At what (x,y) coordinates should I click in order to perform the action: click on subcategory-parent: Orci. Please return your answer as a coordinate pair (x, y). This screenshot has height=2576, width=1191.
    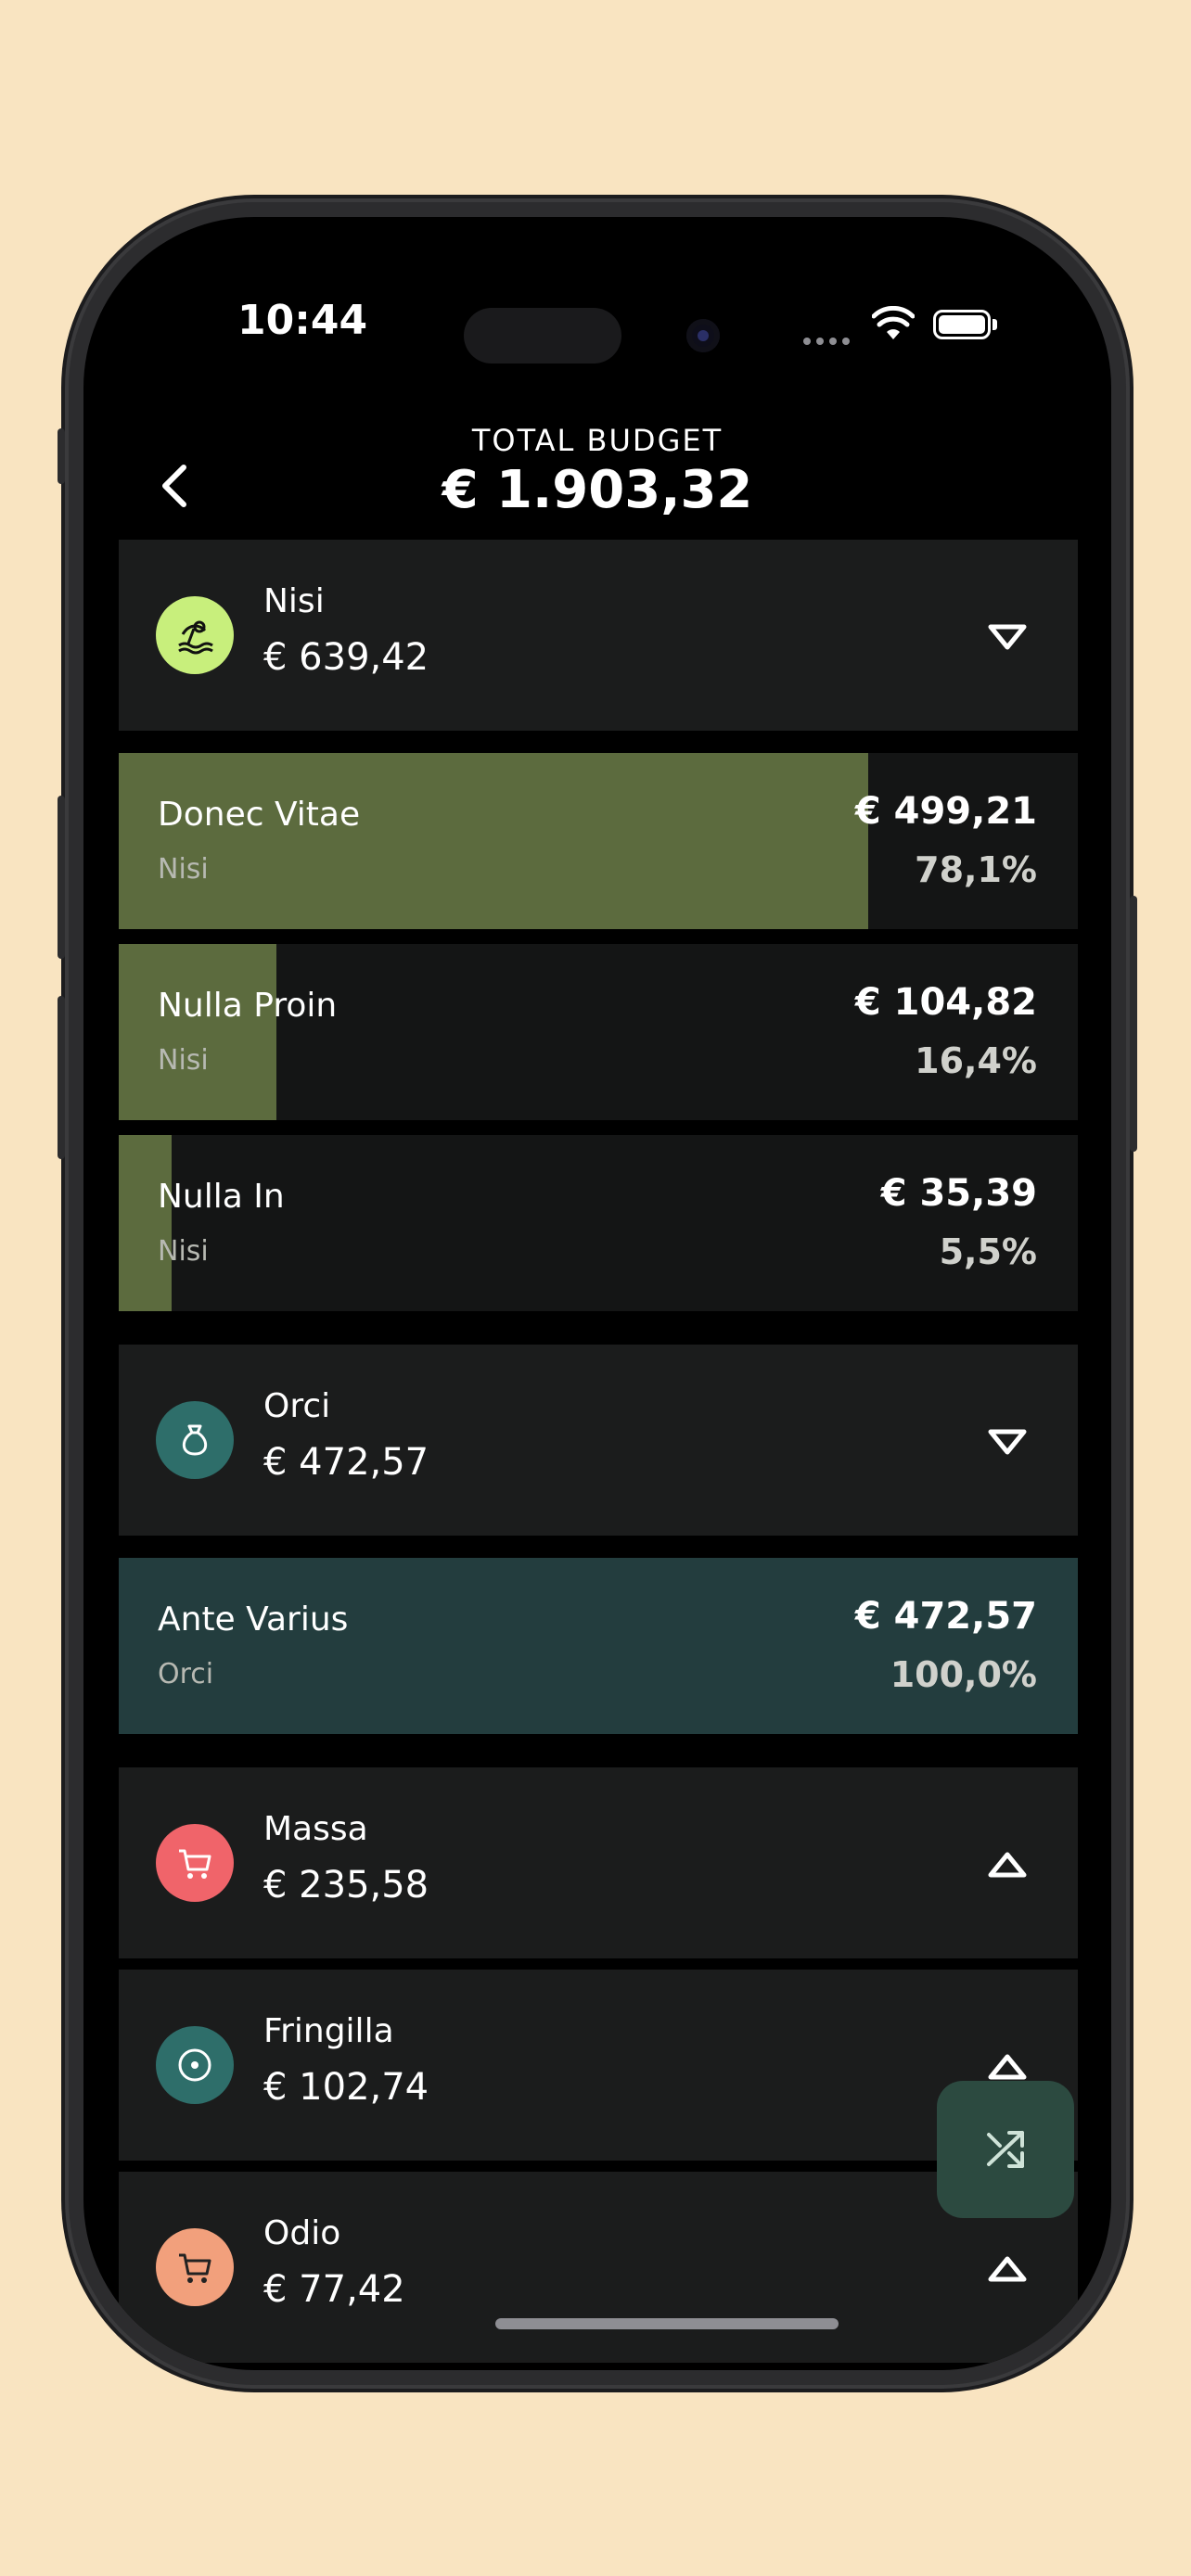
    Looking at the image, I should click on (186, 1674).